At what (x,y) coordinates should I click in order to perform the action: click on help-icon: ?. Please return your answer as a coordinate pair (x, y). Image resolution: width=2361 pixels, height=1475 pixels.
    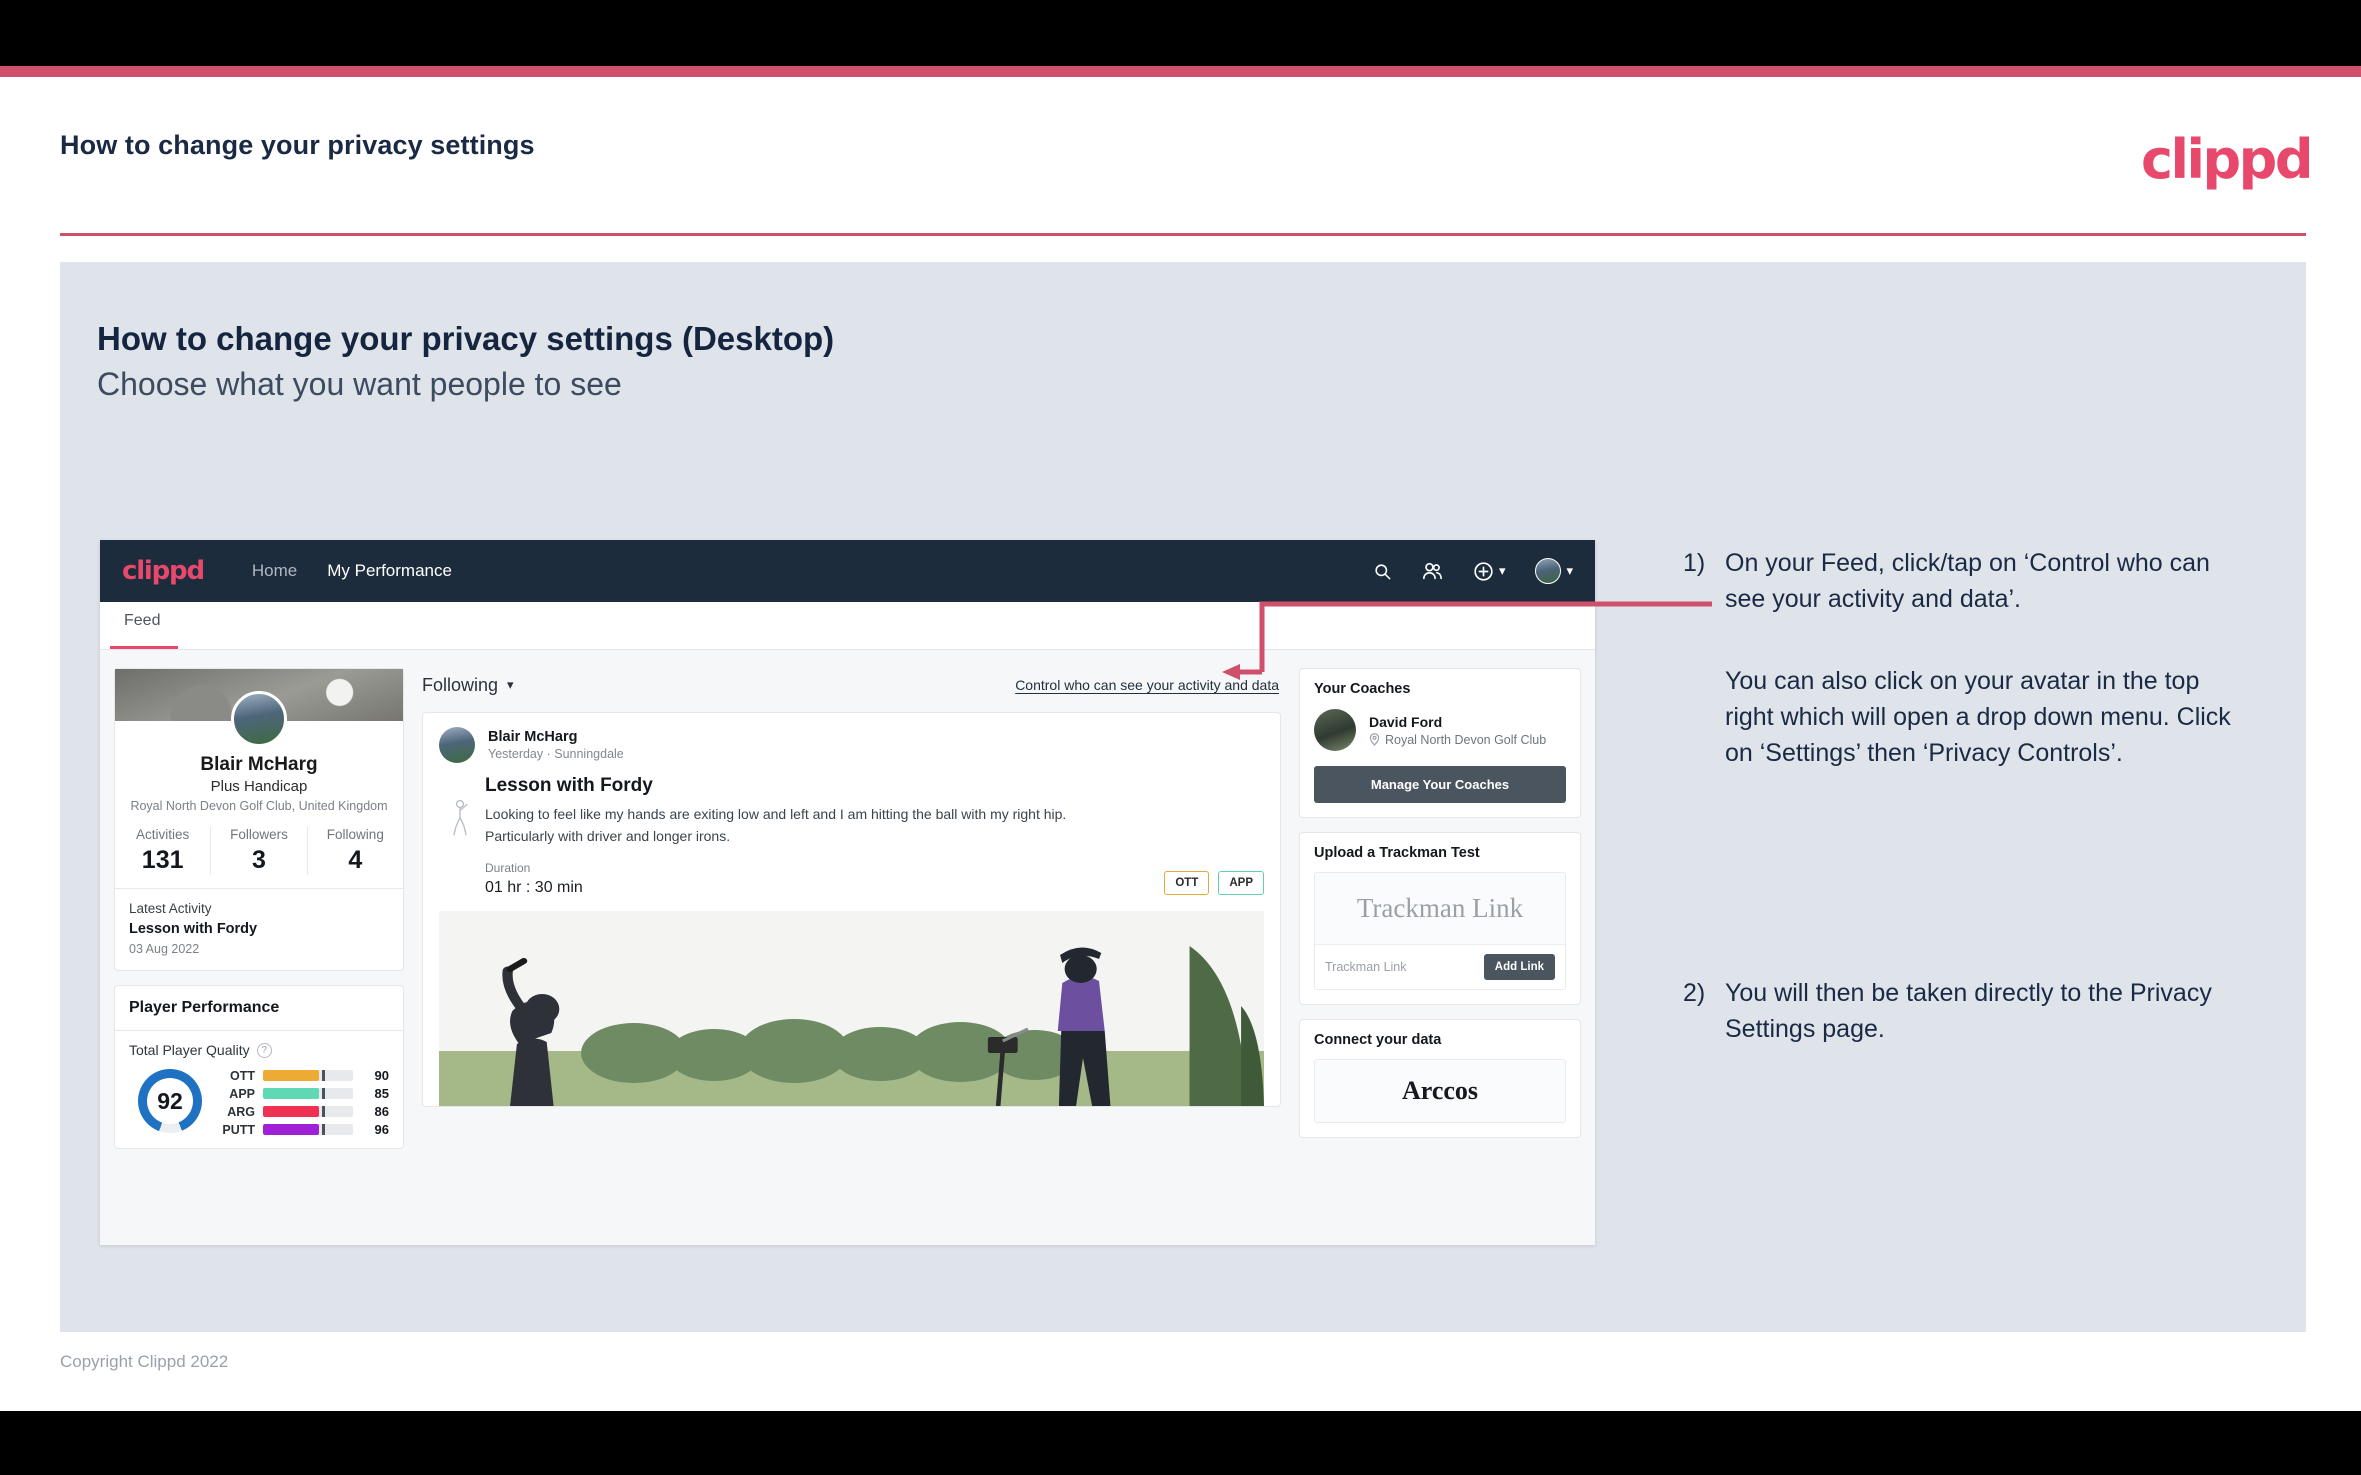
    Looking at the image, I should click on (264, 1050).